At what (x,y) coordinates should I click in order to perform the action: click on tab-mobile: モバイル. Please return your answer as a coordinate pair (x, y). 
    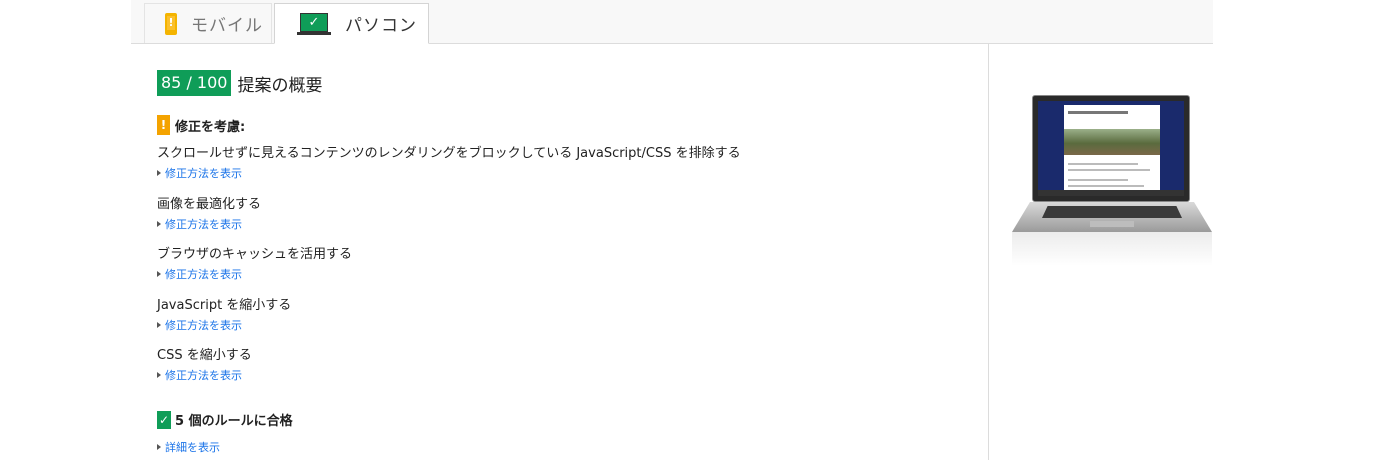
    Looking at the image, I should click on (208, 23).